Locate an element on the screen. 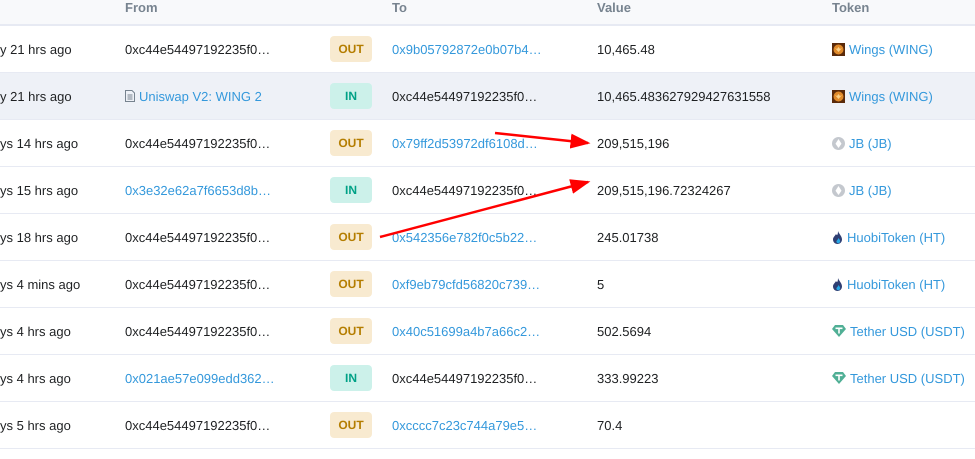 This screenshot has height=459, width=975. value-text: 333.99223 is located at coordinates (628, 378).